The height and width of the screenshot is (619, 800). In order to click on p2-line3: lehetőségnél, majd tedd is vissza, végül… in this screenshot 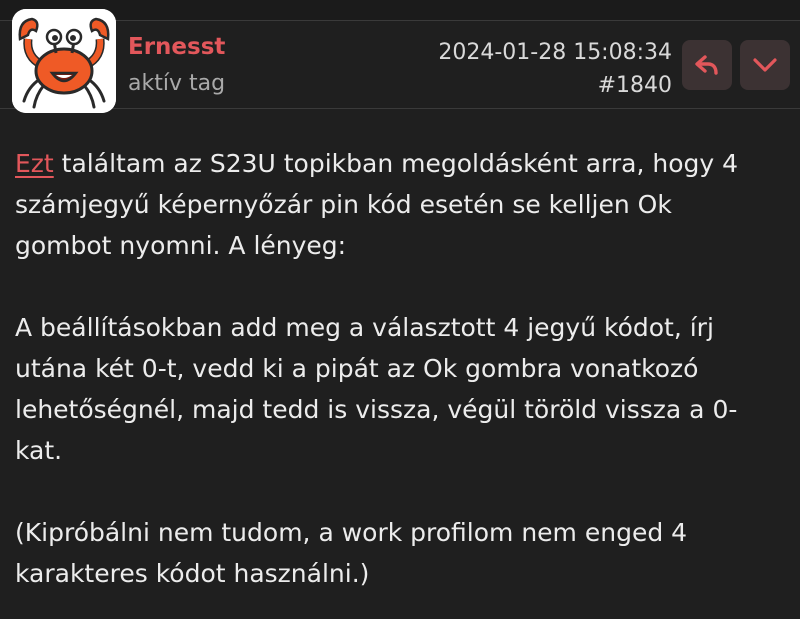, I will do `click(376, 409)`.